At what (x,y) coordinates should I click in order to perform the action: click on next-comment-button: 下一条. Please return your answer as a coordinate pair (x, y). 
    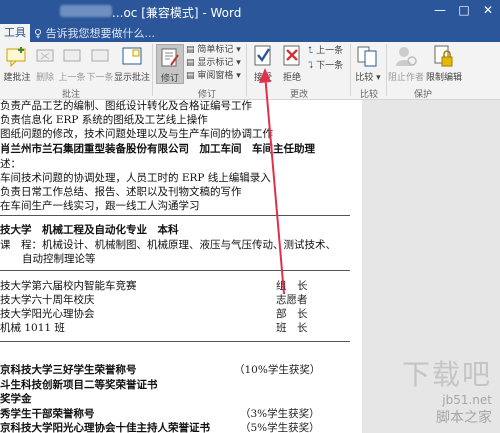
    Looking at the image, I should click on (100, 64).